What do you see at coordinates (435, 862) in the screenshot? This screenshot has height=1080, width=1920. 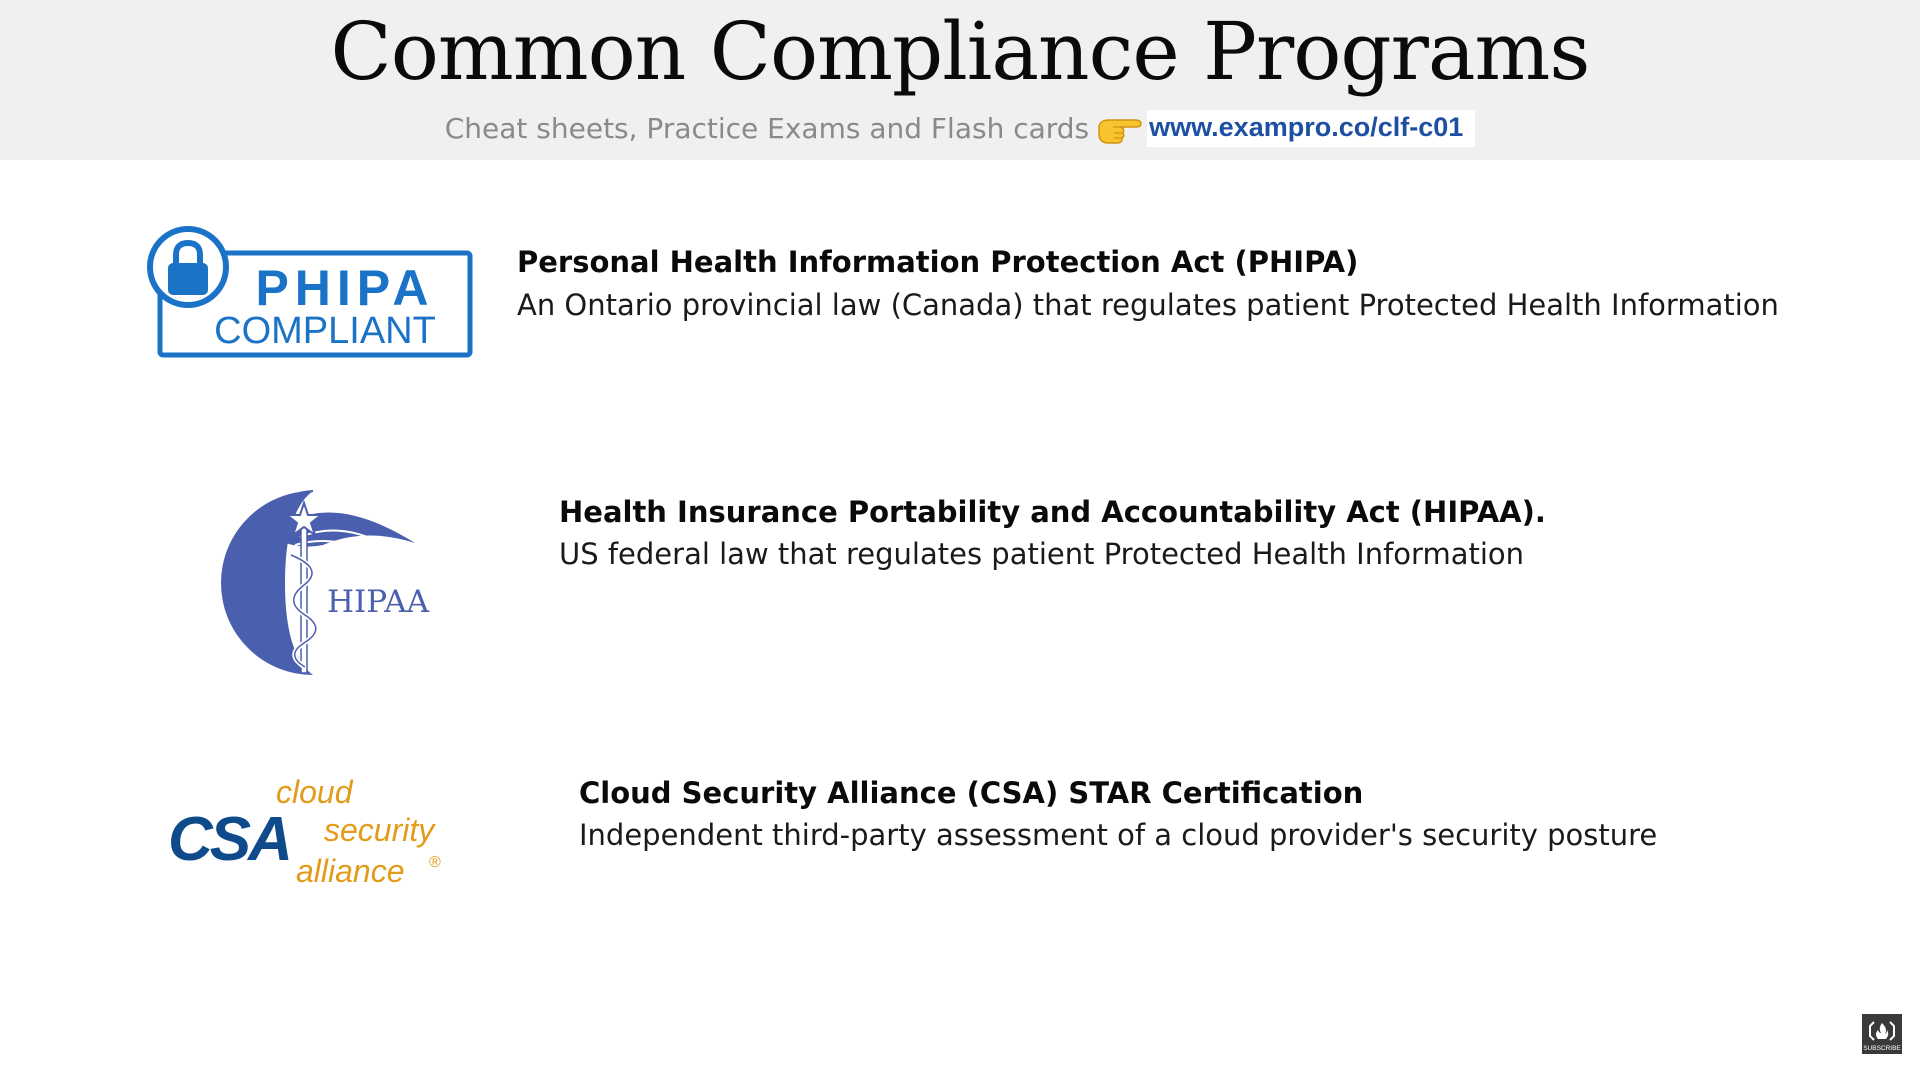 I see `csa-logo-registered-mark: ®` at bounding box center [435, 862].